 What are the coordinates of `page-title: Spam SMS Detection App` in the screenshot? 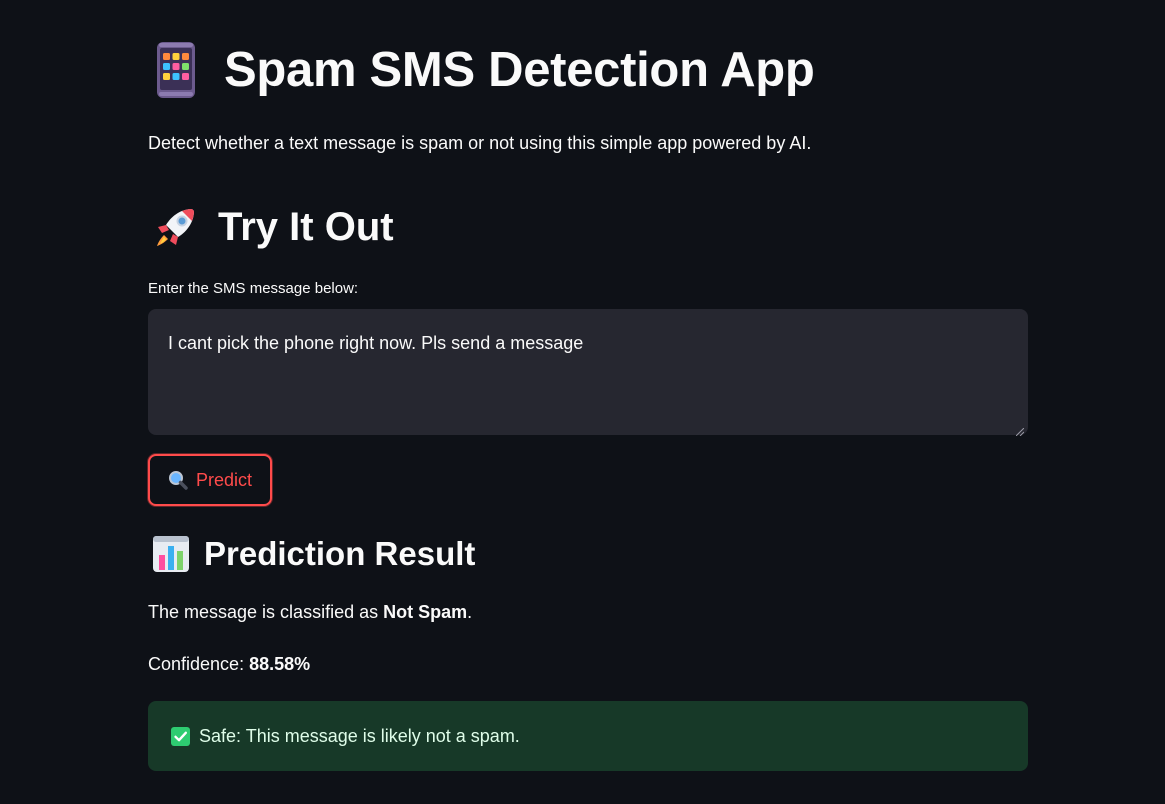 It's located at (519, 70).